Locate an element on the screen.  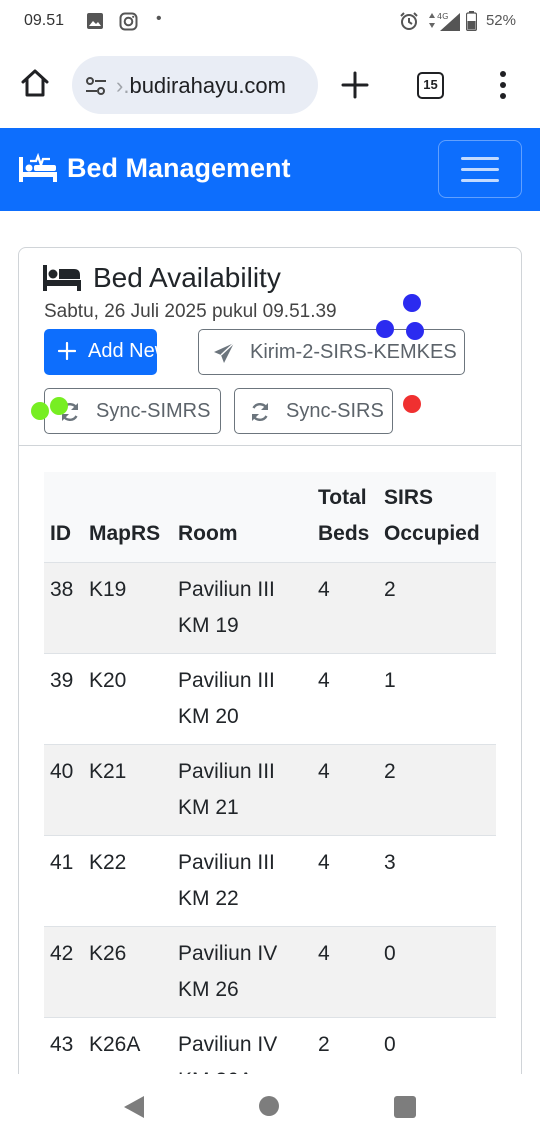
table-row: 38 K19 Paviliun III KM 19 4 2 is located at coordinates (270, 608).